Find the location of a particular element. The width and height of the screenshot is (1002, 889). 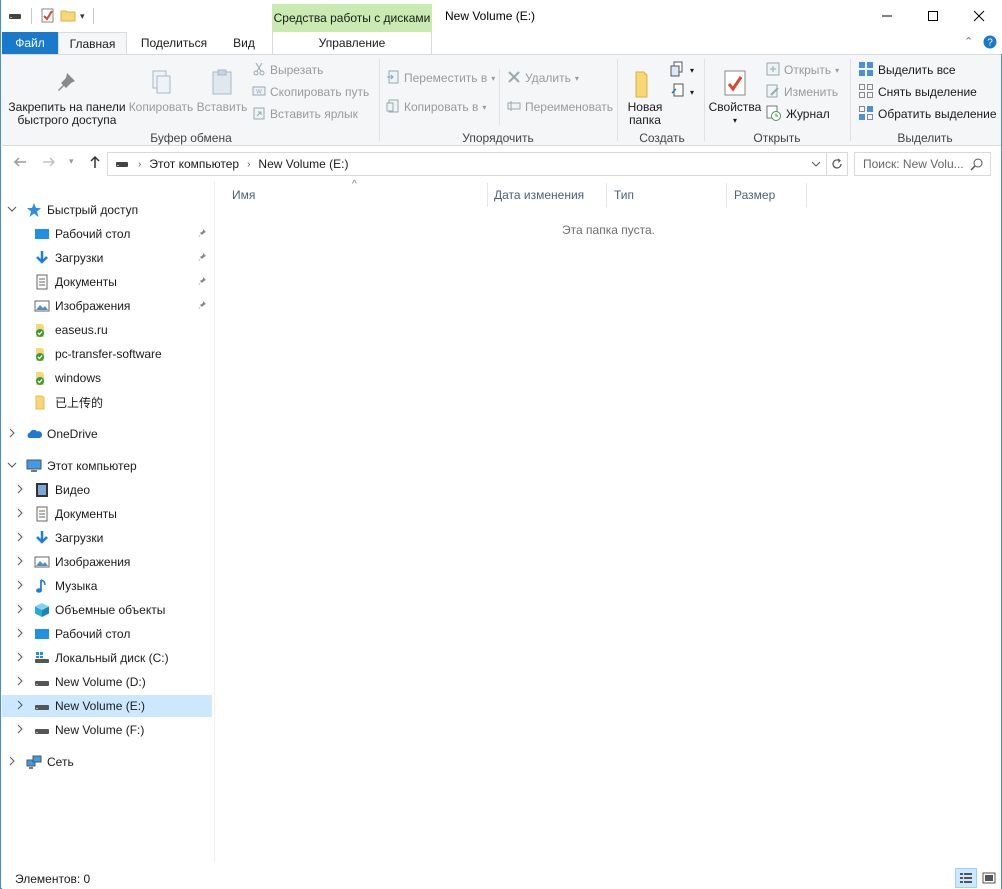

tree-item-3d-objects: Объемные объекты is located at coordinates (107, 610).